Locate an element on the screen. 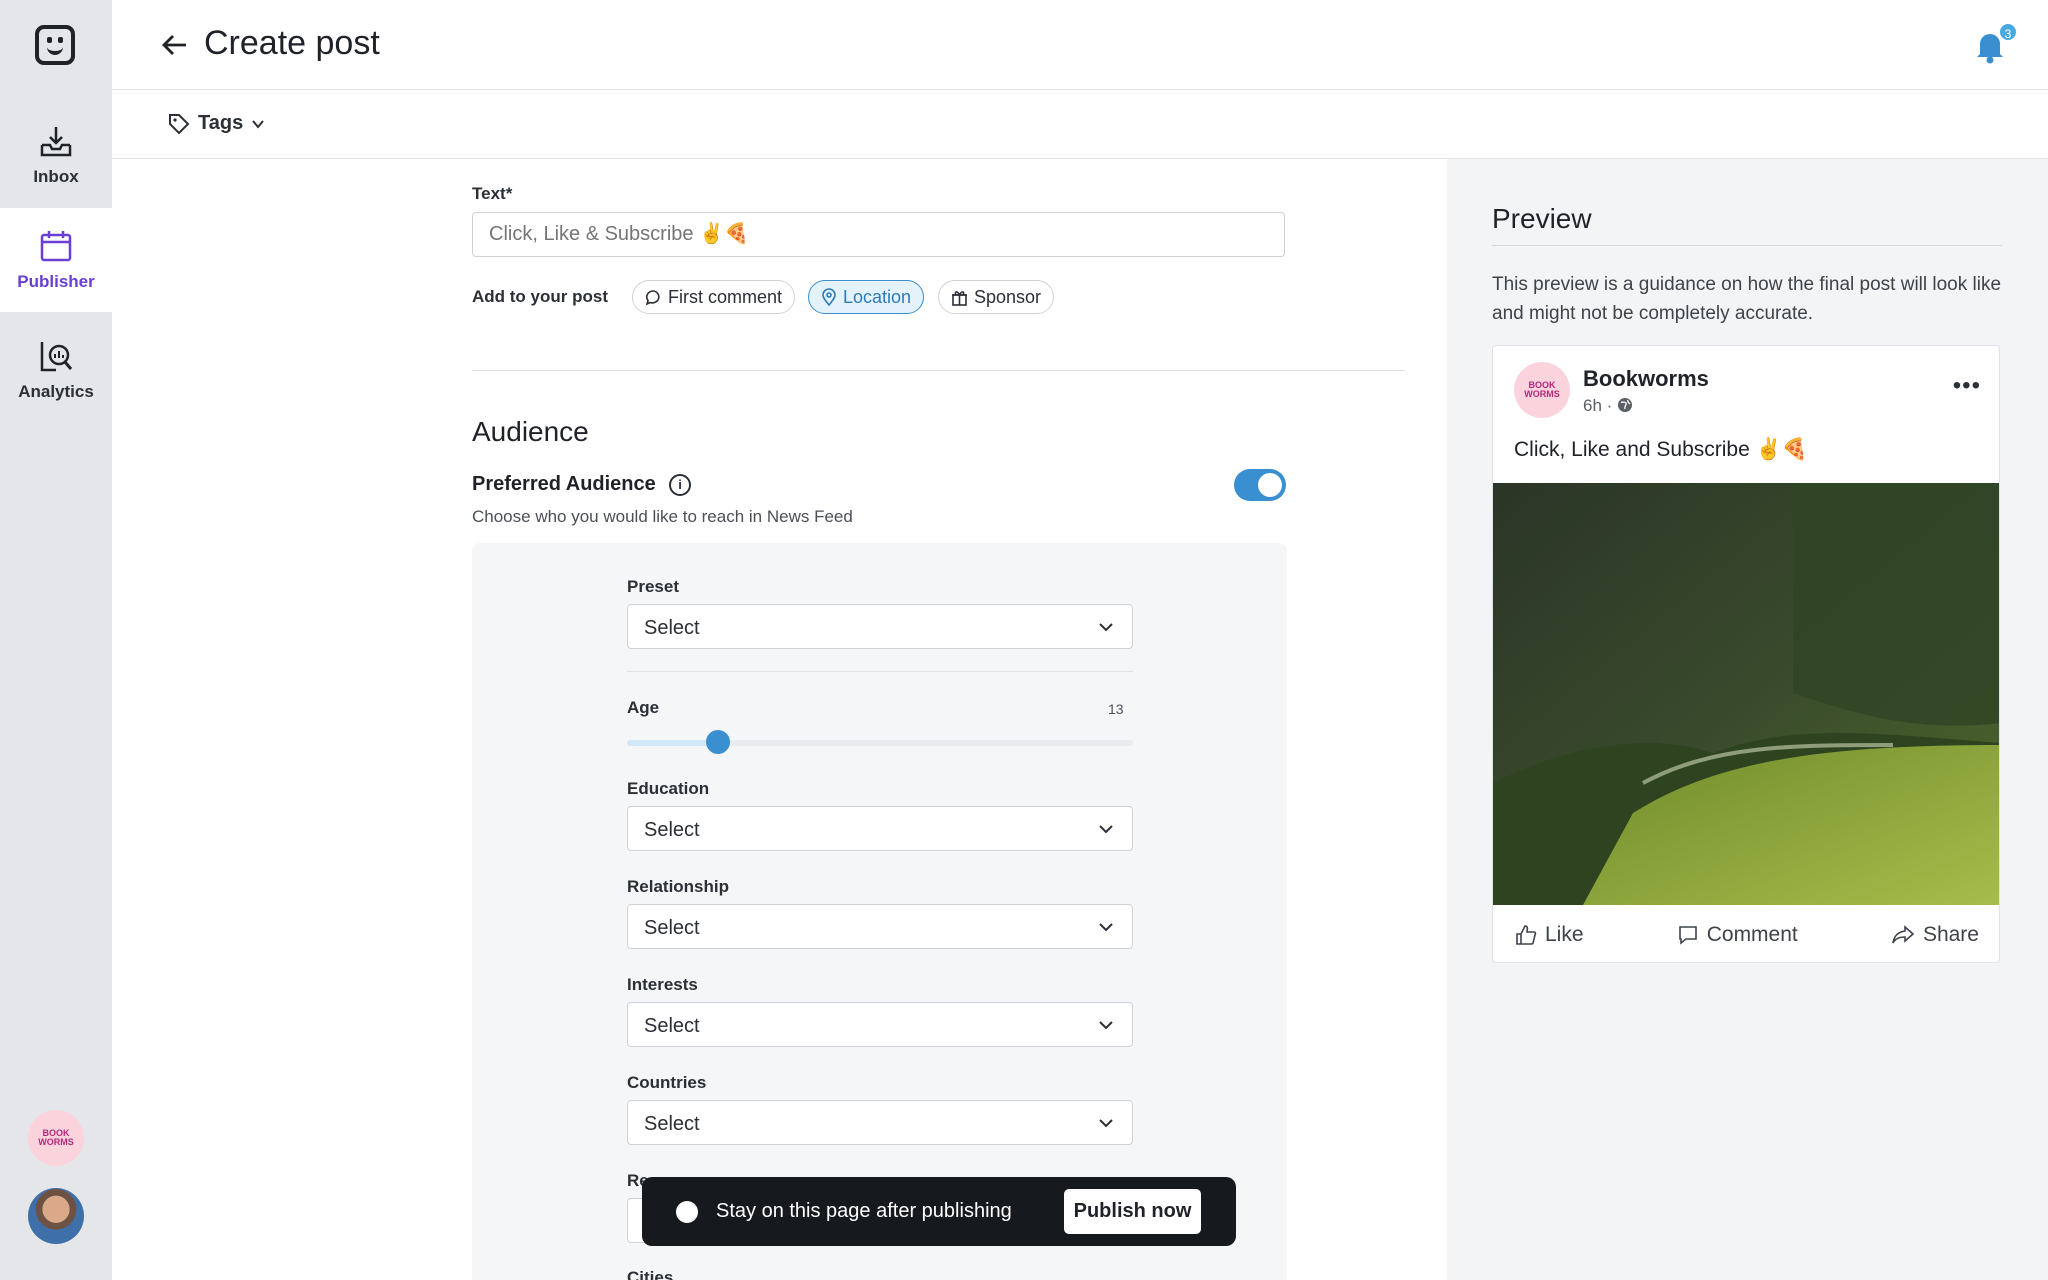 The image size is (2048, 1280). post-author-avatar: BOOK WORMS is located at coordinates (1542, 390).